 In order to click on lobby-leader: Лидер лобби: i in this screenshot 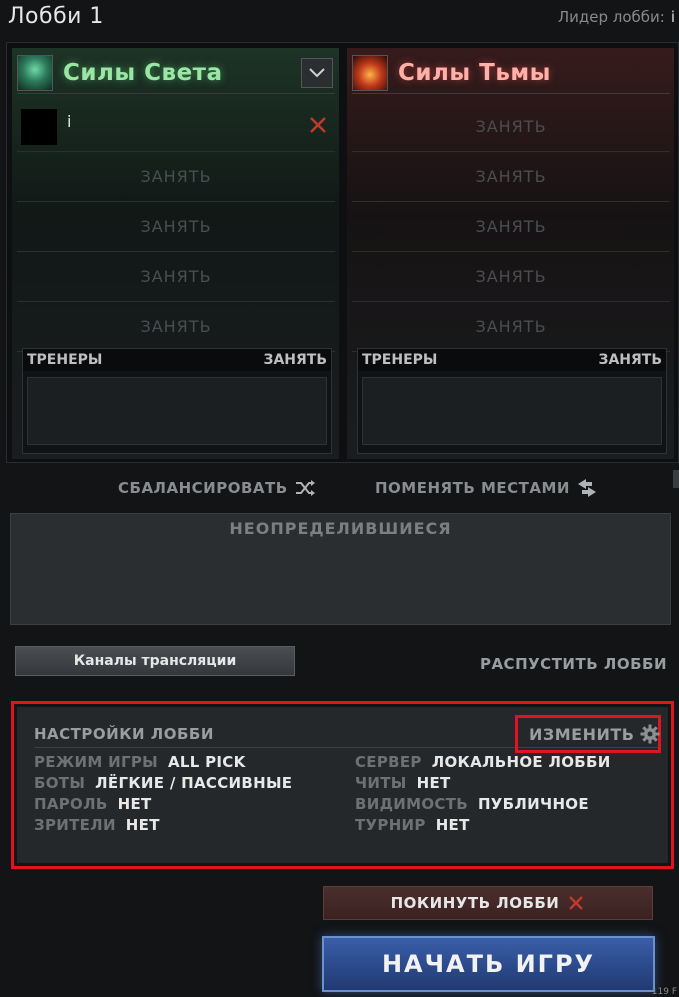, I will do `click(616, 17)`.